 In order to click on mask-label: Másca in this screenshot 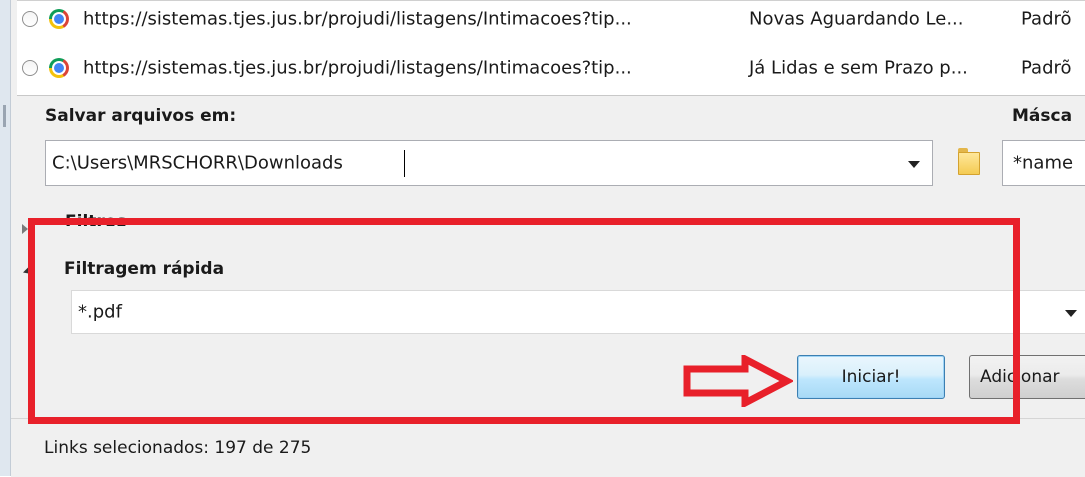, I will do `click(1042, 116)`.